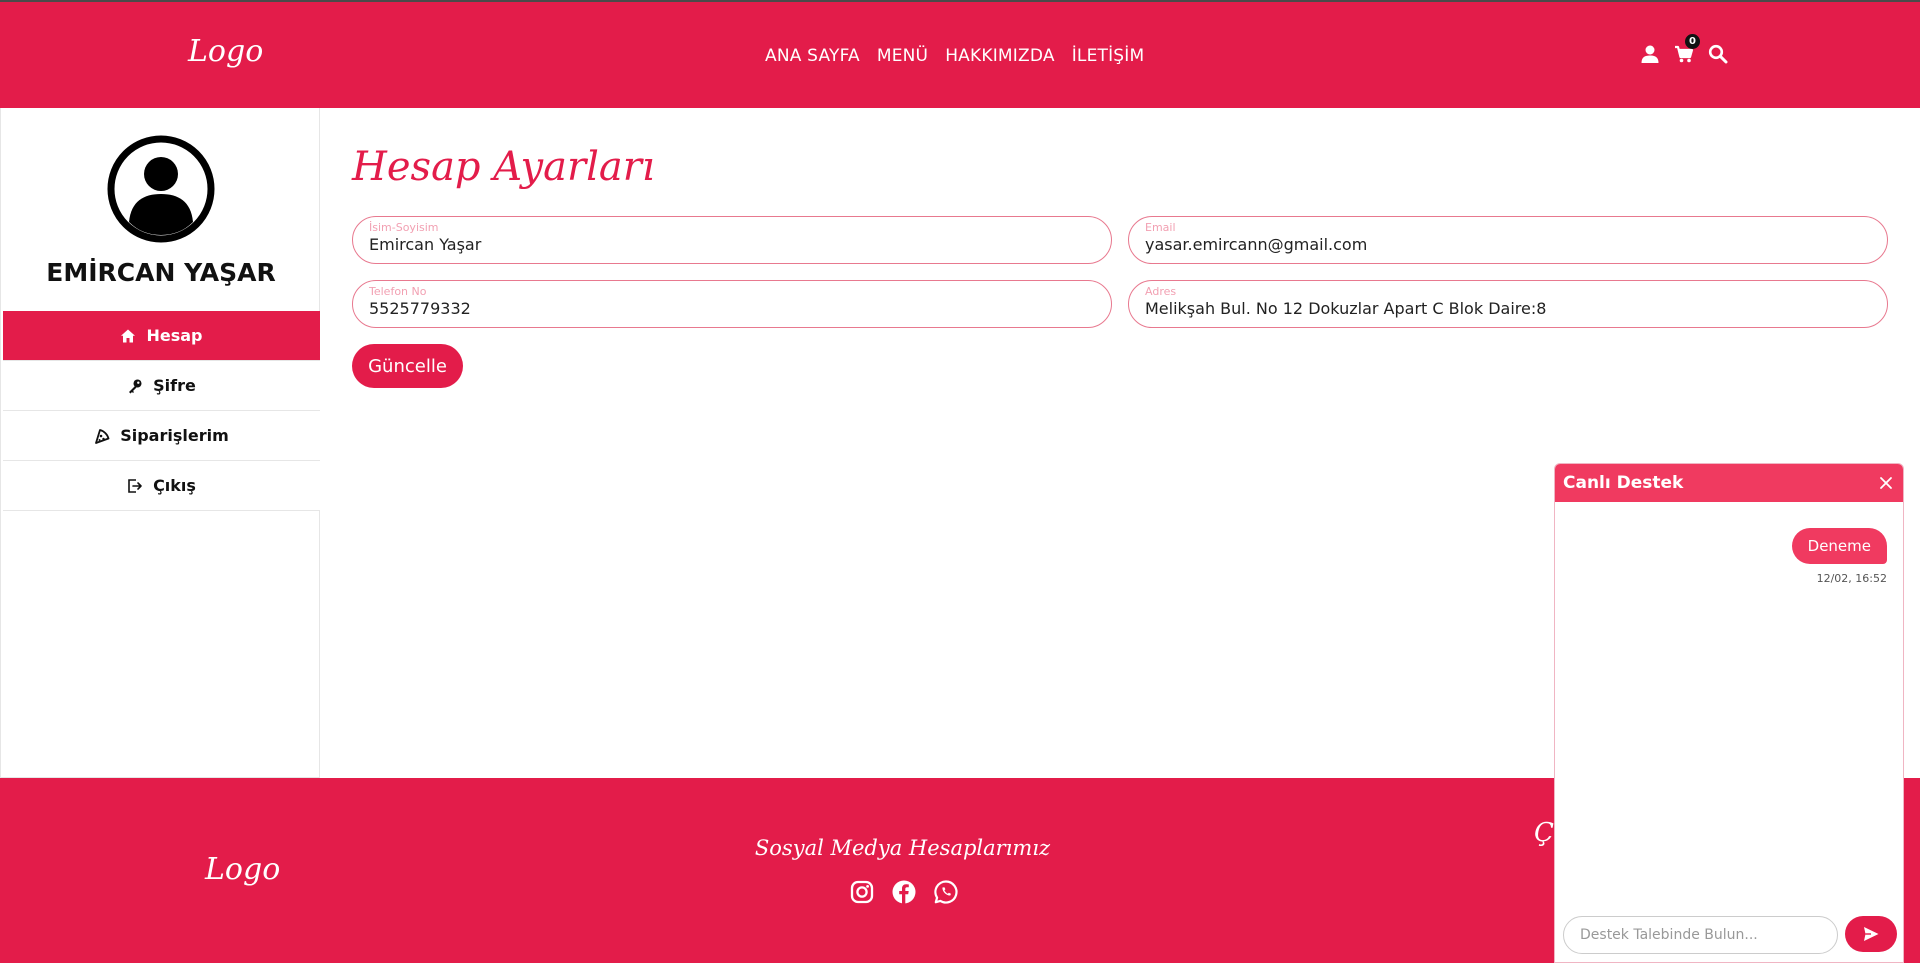  Describe the element at coordinates (902, 56) in the screenshot. I see `nav-menu: MENÜ` at that location.